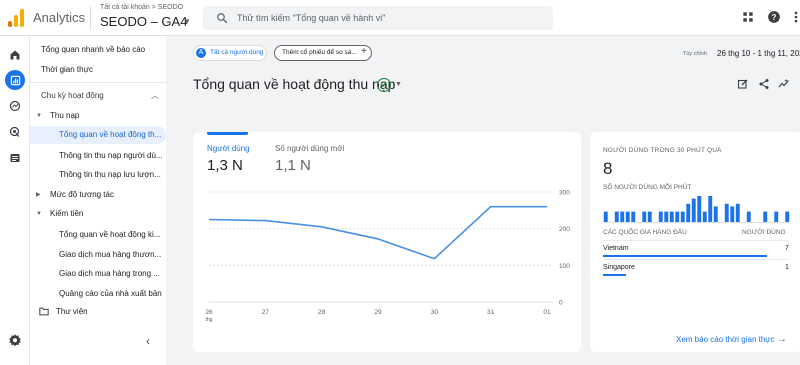 The height and width of the screenshot is (365, 800). Describe the element at coordinates (141, 7) in the screenshot. I see `account-breadcrumb: Tất cả tài khoản > SEODO` at that location.